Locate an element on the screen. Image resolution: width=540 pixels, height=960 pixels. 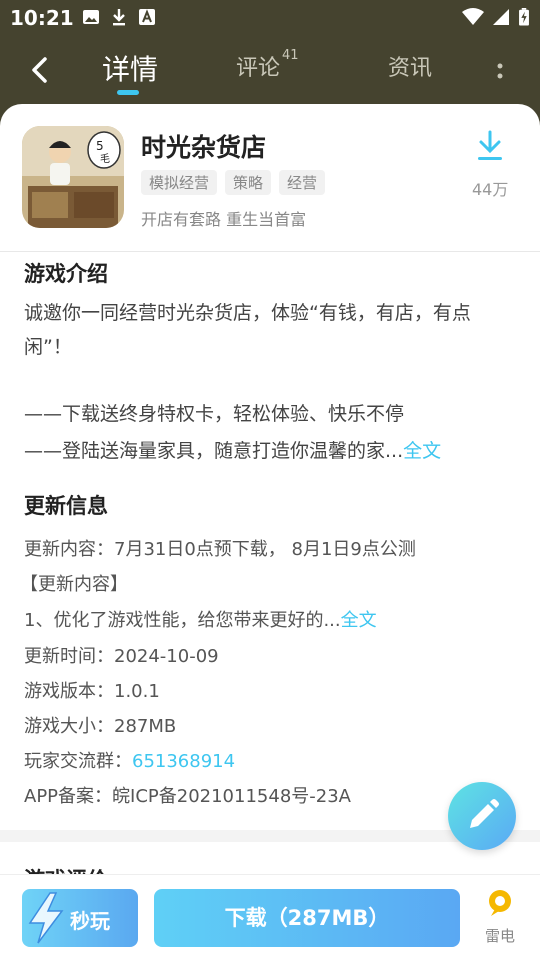
tag: 经营 is located at coordinates (302, 182).